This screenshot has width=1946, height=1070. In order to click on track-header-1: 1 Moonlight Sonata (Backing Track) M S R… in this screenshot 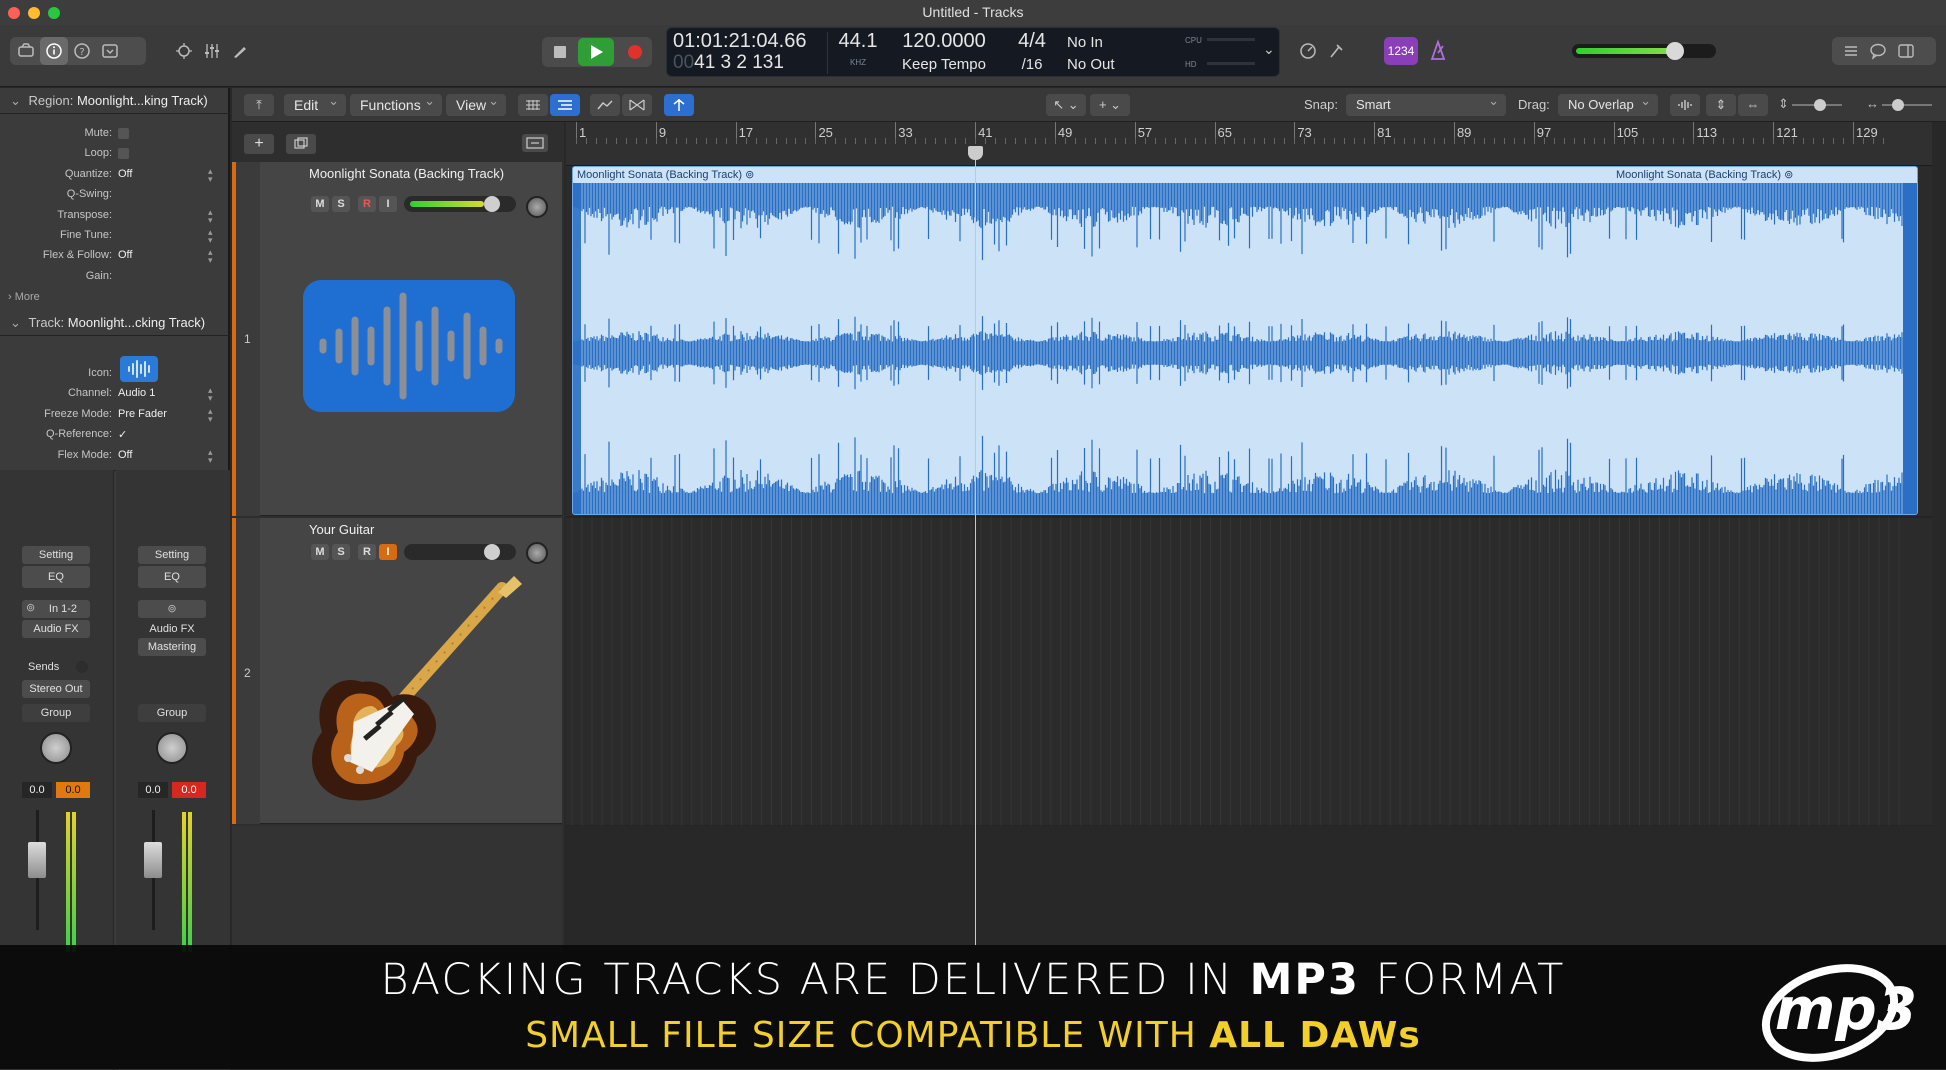, I will do `click(397, 339)`.